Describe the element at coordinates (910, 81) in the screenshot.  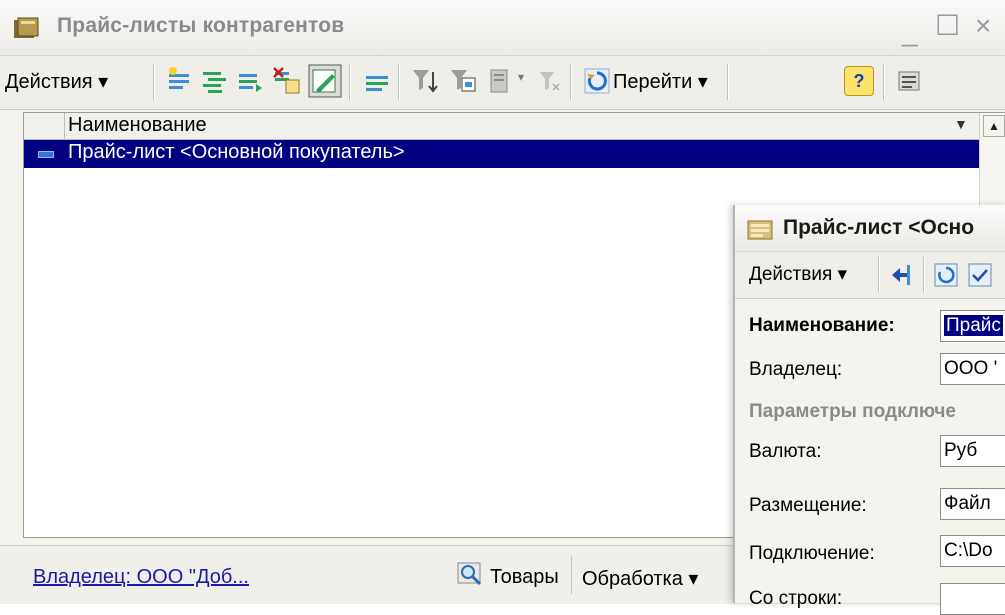
I see `settings-icon` at that location.